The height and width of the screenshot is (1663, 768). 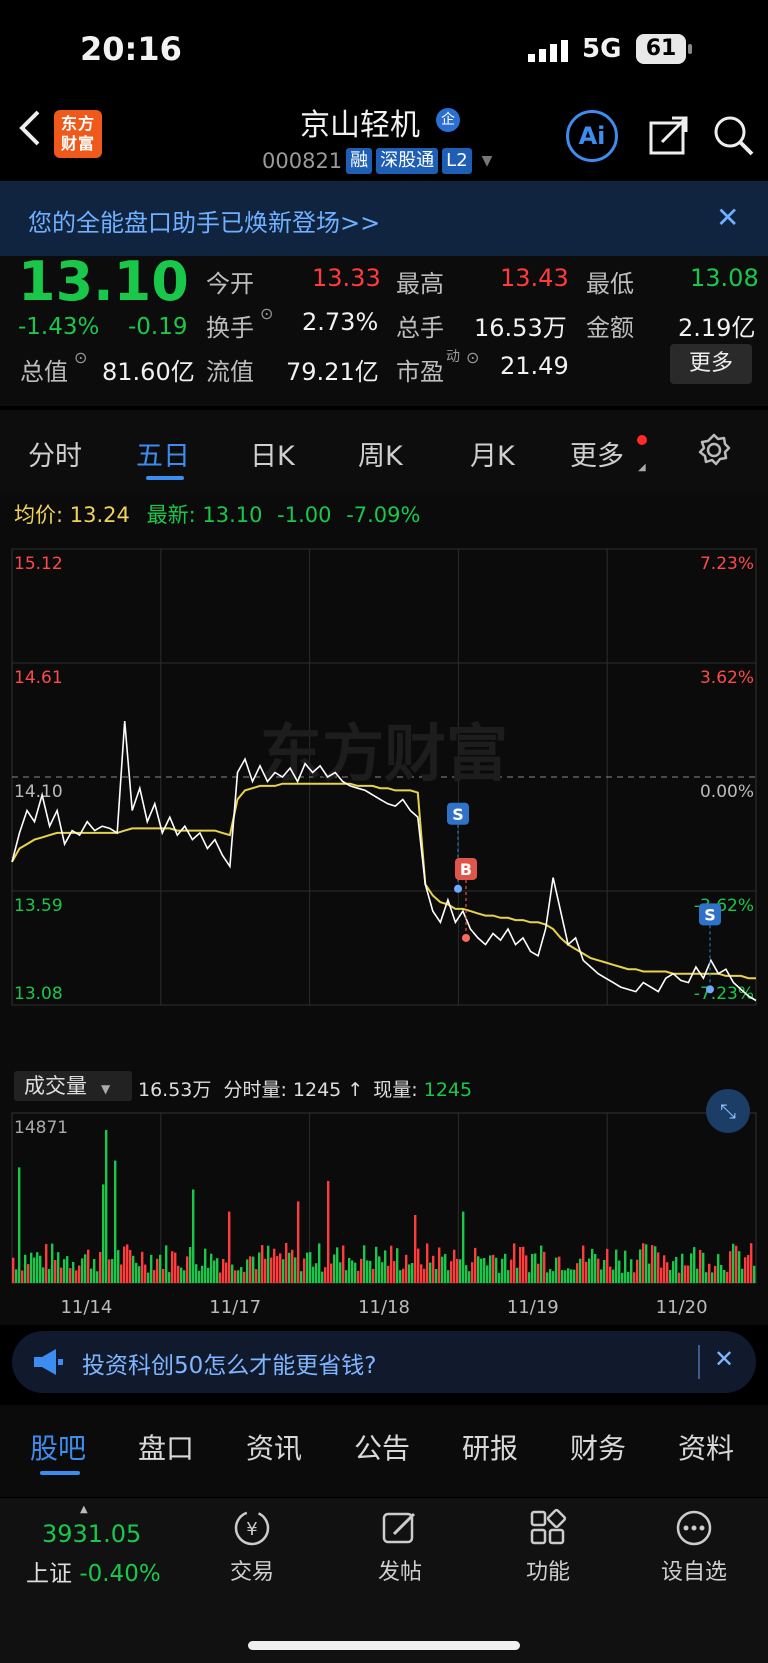 What do you see at coordinates (380, 453) in the screenshot?
I see `tab-week-k: 周K` at bounding box center [380, 453].